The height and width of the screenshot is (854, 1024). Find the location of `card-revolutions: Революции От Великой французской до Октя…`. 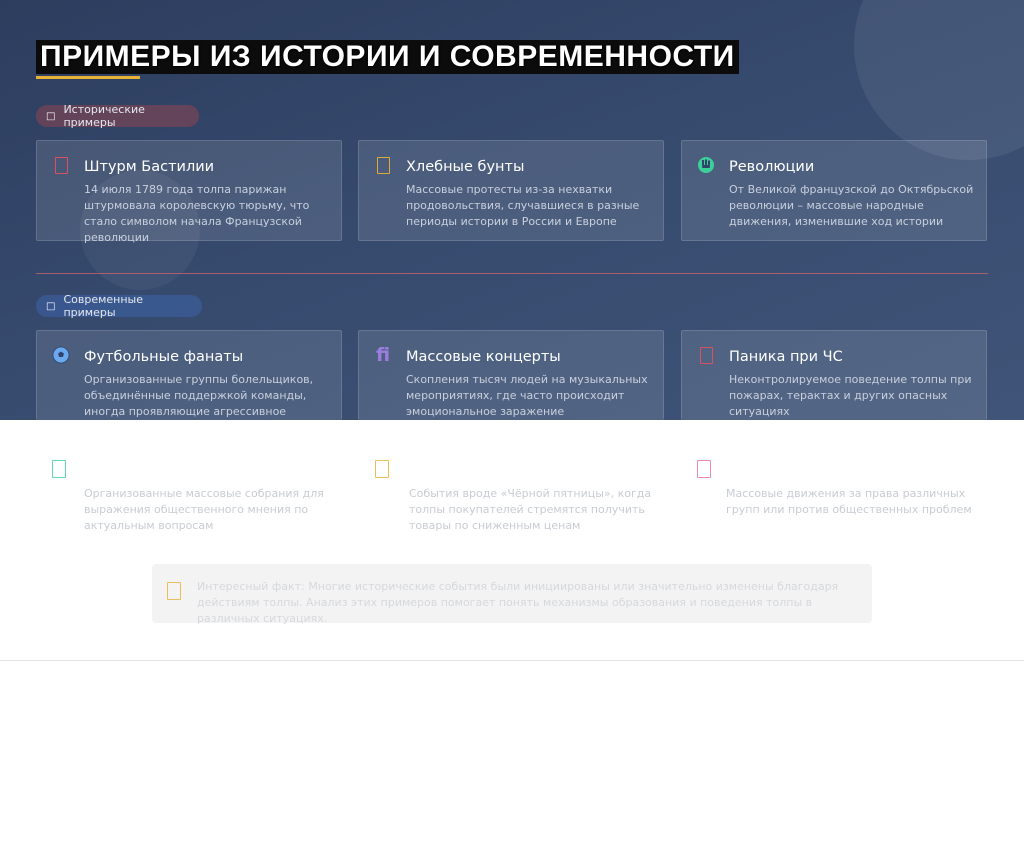

card-revolutions: Революции От Великой французской до Октя… is located at coordinates (834, 190).